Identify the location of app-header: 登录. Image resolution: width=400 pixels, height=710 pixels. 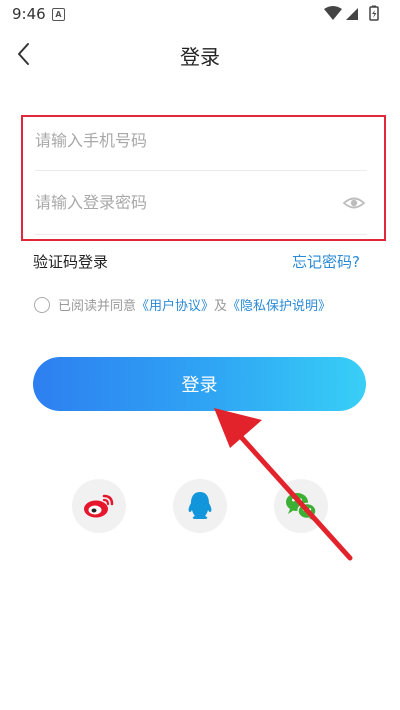
(200, 54).